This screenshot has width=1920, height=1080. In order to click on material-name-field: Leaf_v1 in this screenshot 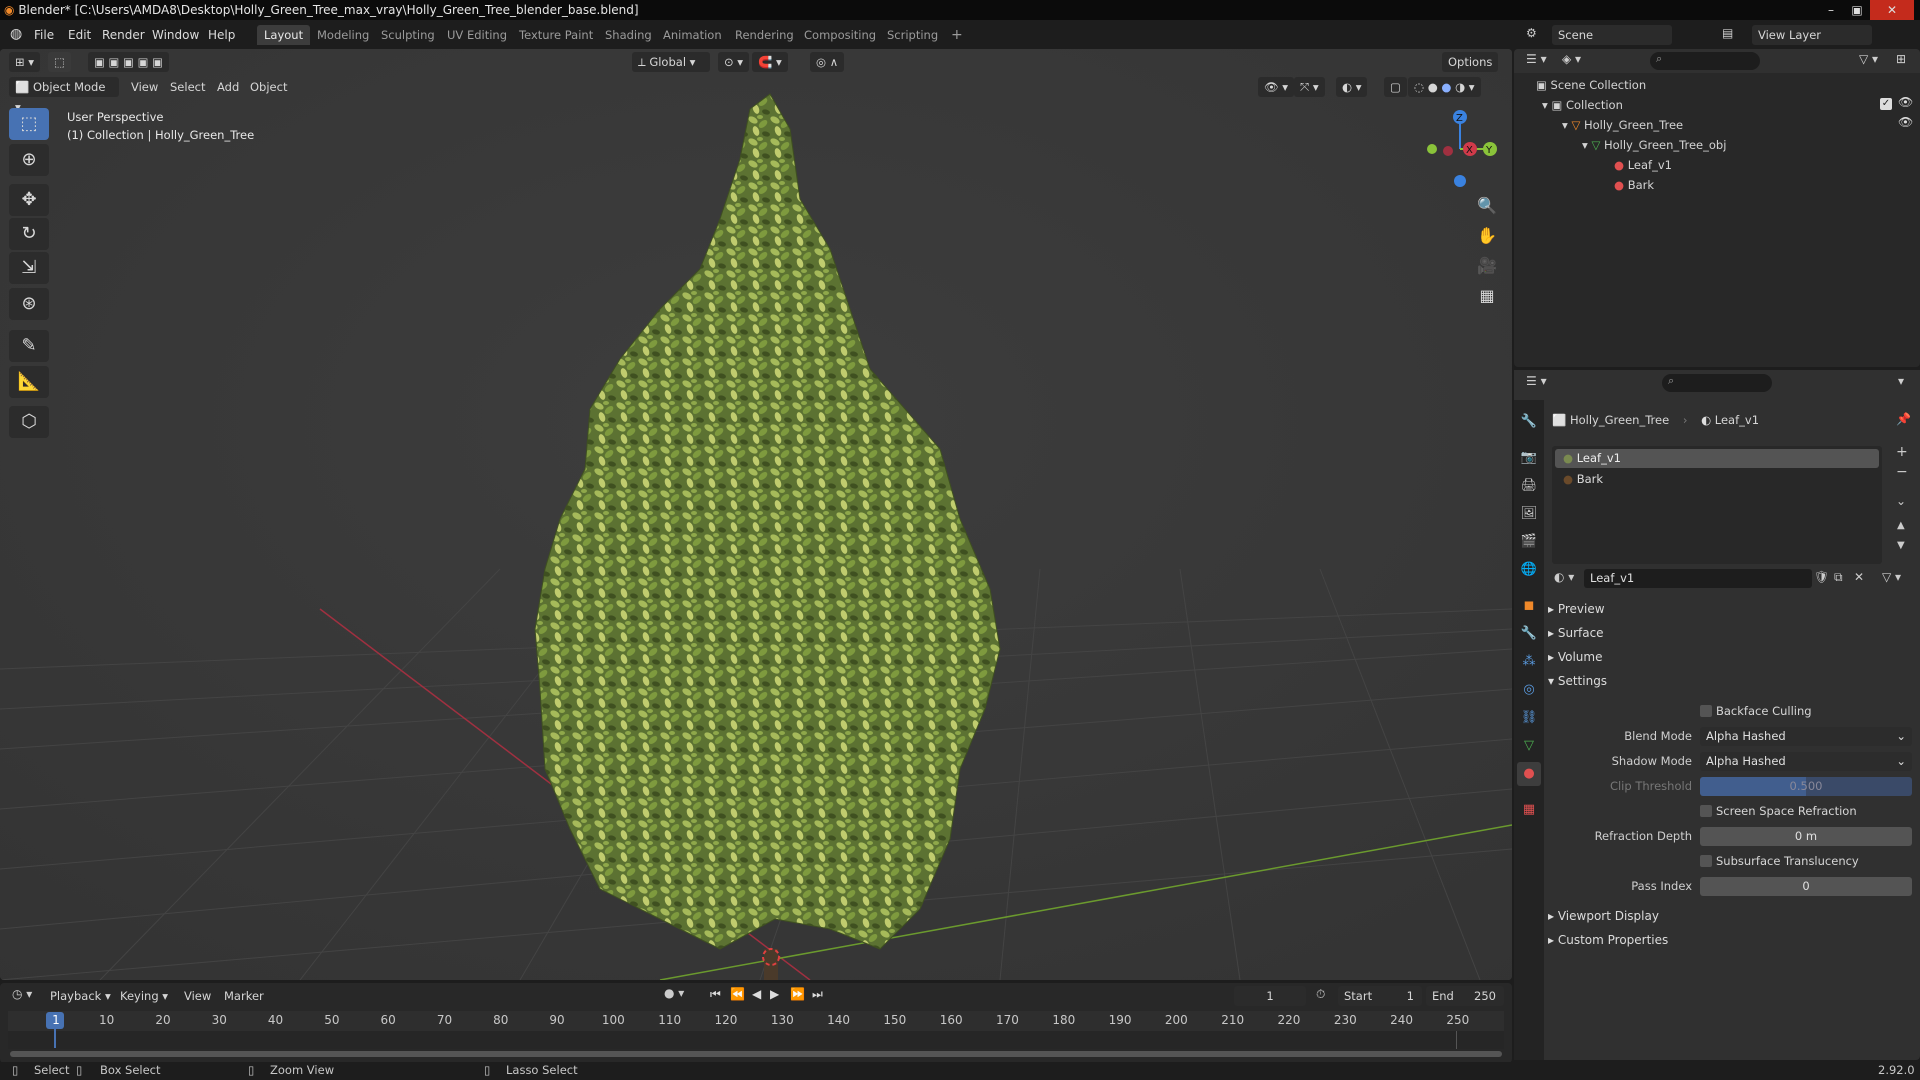, I will do `click(1698, 578)`.